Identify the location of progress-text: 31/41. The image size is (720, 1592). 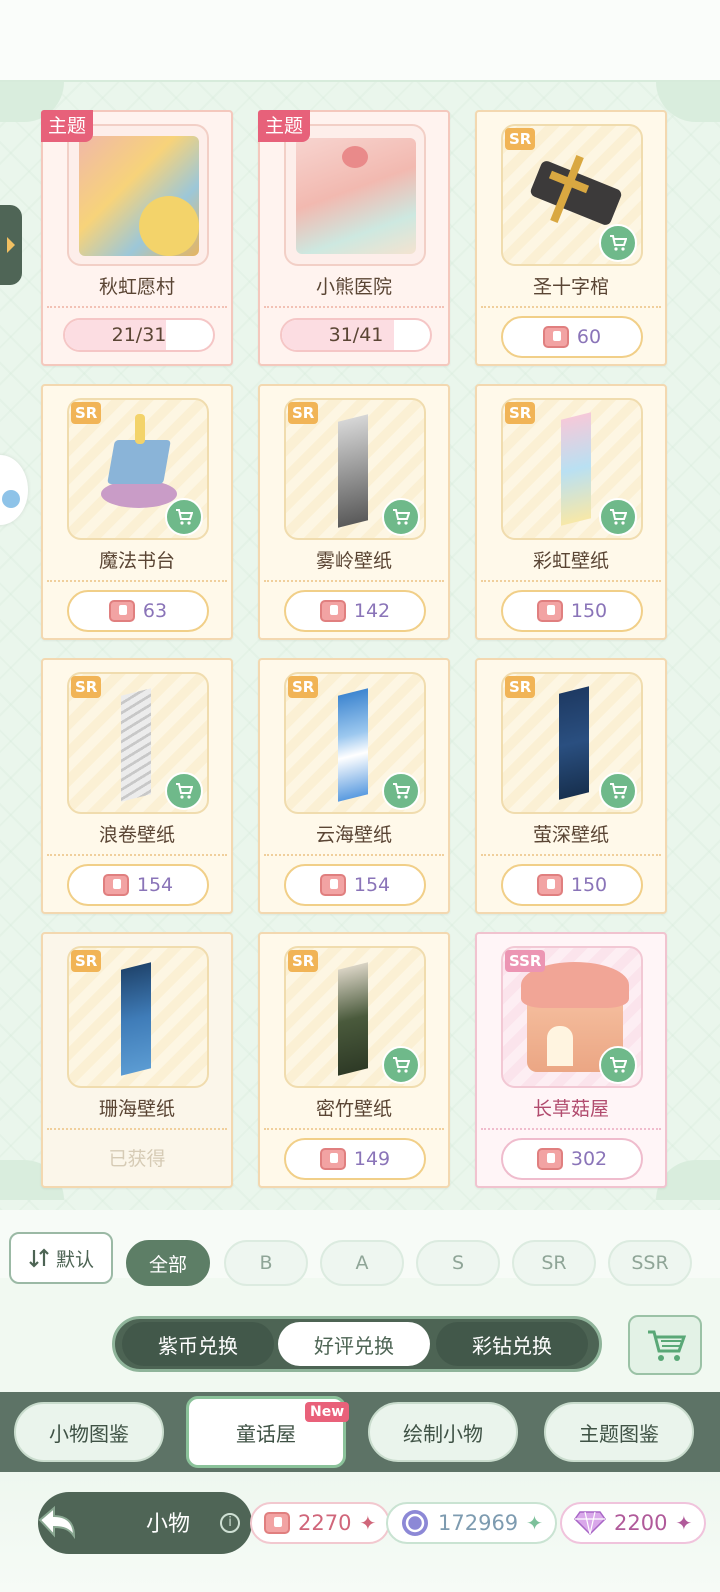
(356, 335).